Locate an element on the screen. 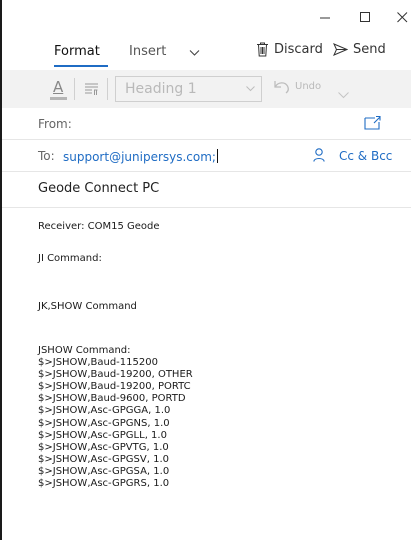 The width and height of the screenshot is (411, 540). compose-icon is located at coordinates (372, 122).